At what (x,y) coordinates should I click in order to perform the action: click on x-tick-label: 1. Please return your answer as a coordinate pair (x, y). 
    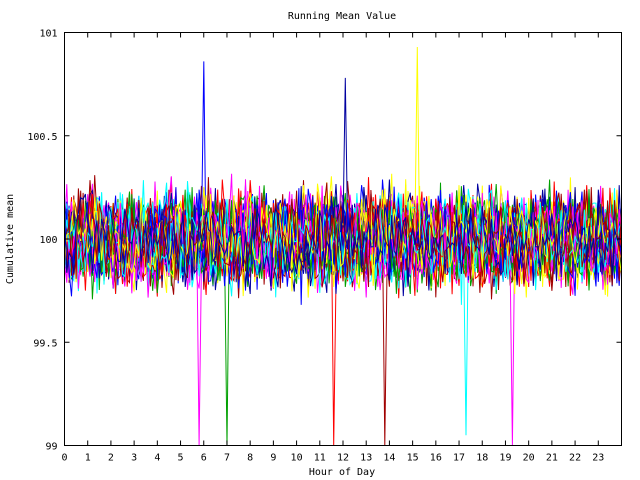
    Looking at the image, I should click on (88, 458).